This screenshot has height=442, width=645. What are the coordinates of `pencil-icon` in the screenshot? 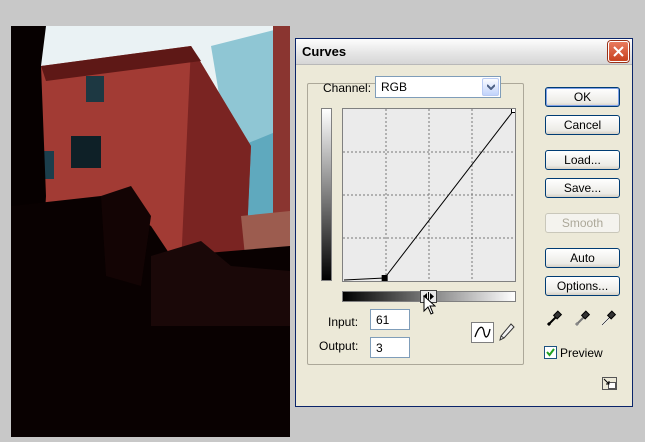 It's located at (507, 332).